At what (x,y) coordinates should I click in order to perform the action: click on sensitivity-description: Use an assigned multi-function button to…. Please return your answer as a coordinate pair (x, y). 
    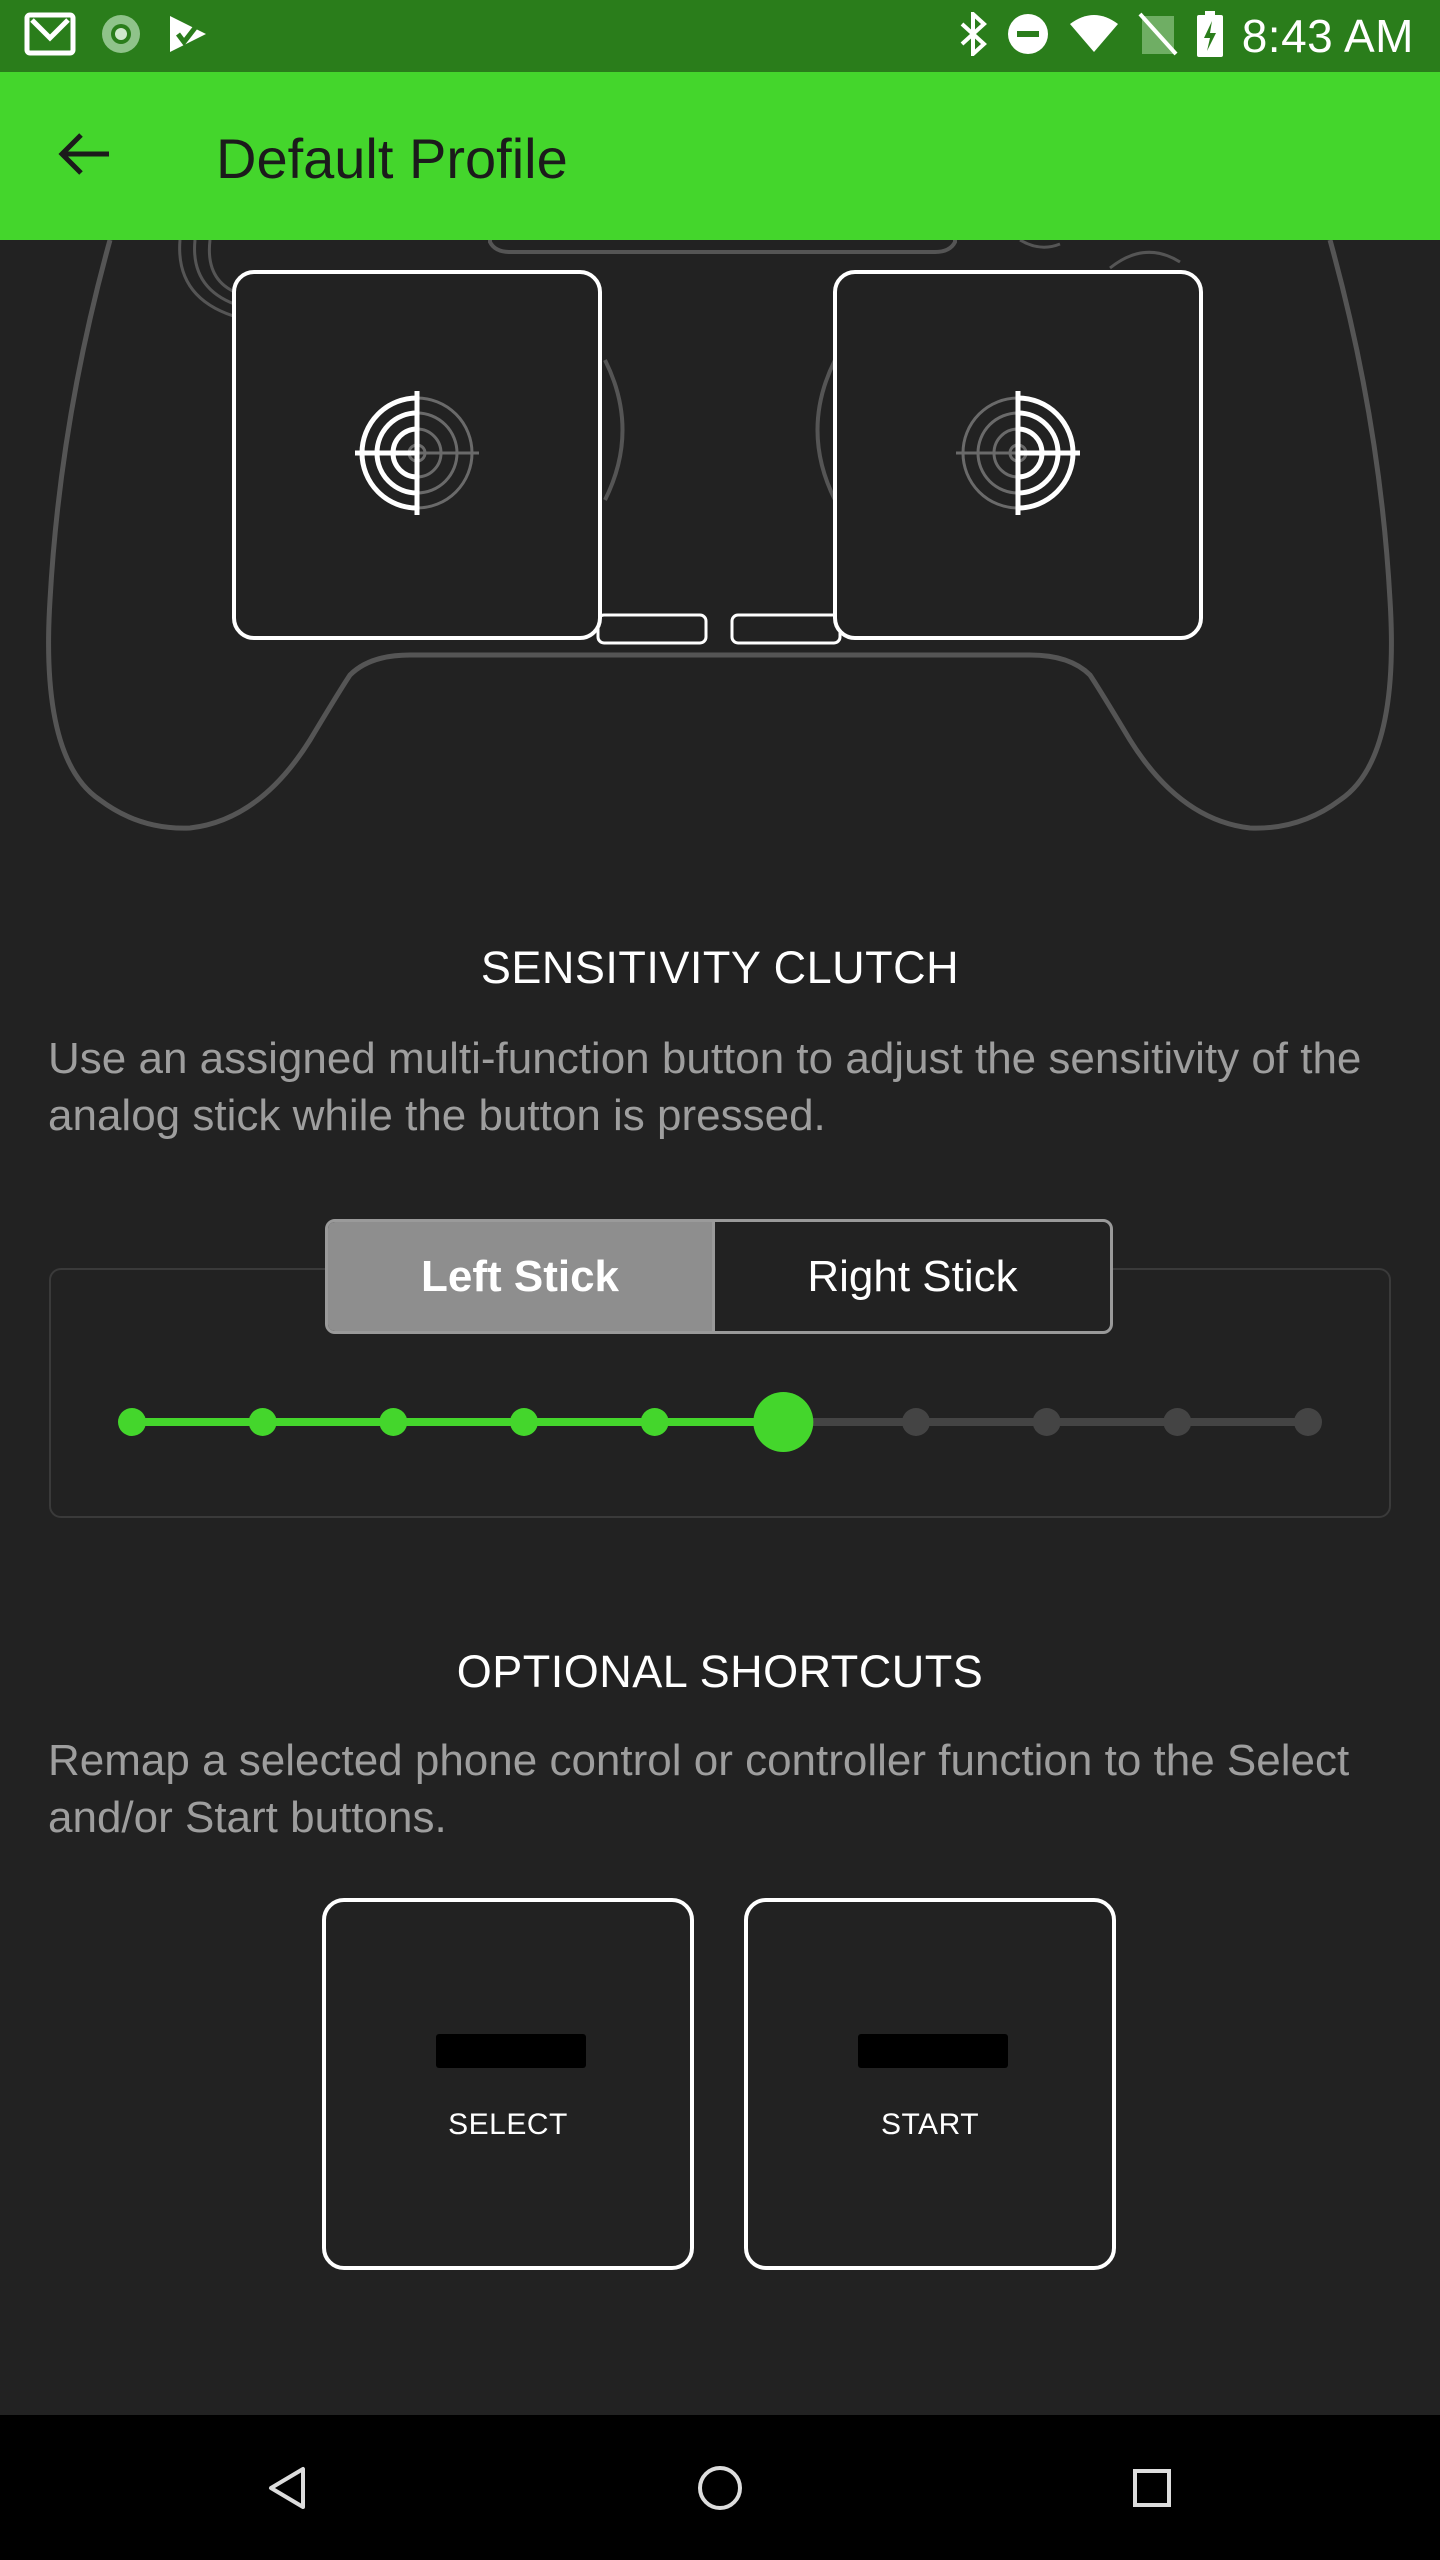
    Looking at the image, I should click on (705, 1087).